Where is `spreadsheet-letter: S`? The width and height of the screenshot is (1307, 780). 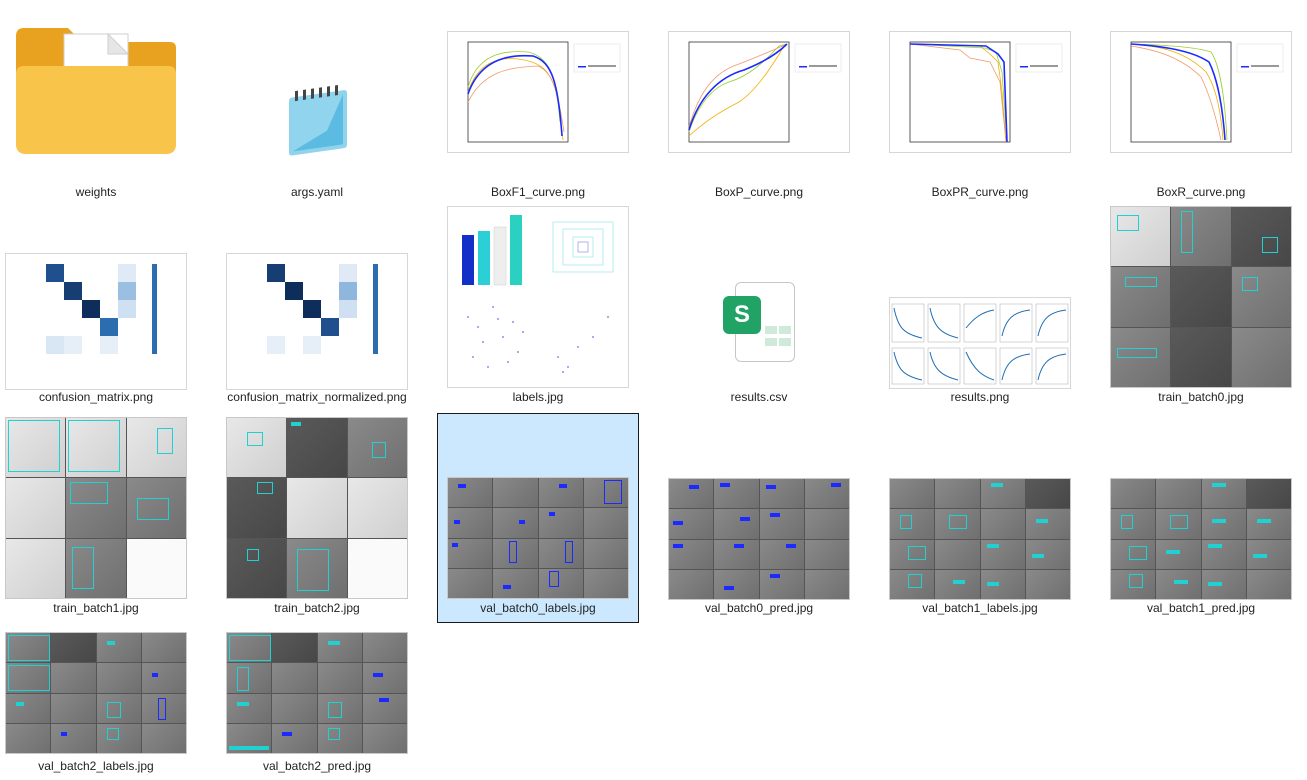
spreadsheet-letter: S is located at coordinates (742, 315).